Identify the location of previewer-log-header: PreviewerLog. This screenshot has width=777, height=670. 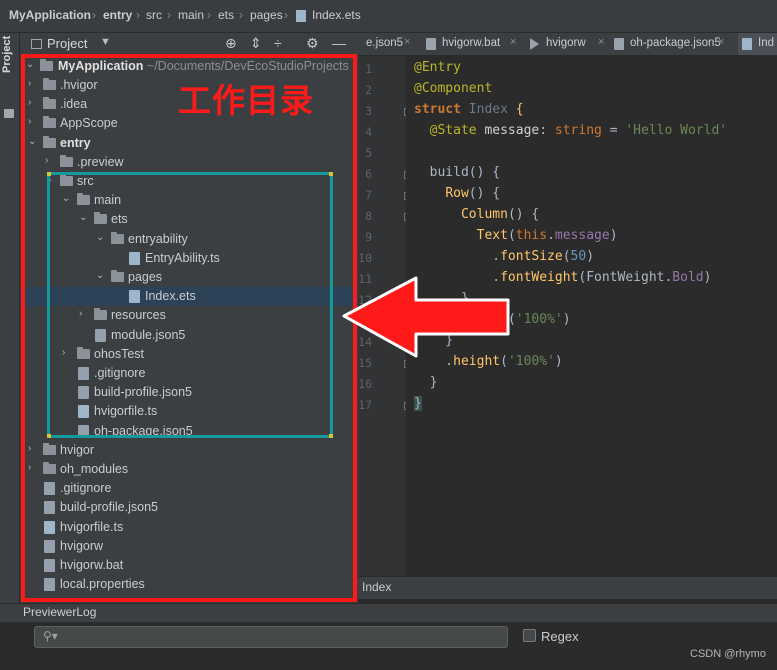
(388, 613).